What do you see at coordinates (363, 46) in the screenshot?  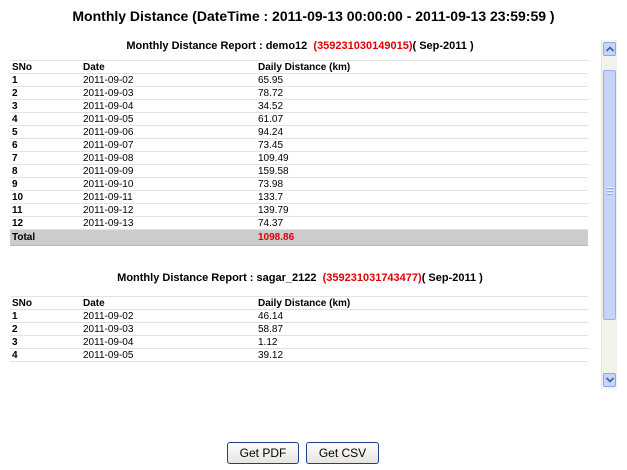 I see `report-imei: (359231030149015)` at bounding box center [363, 46].